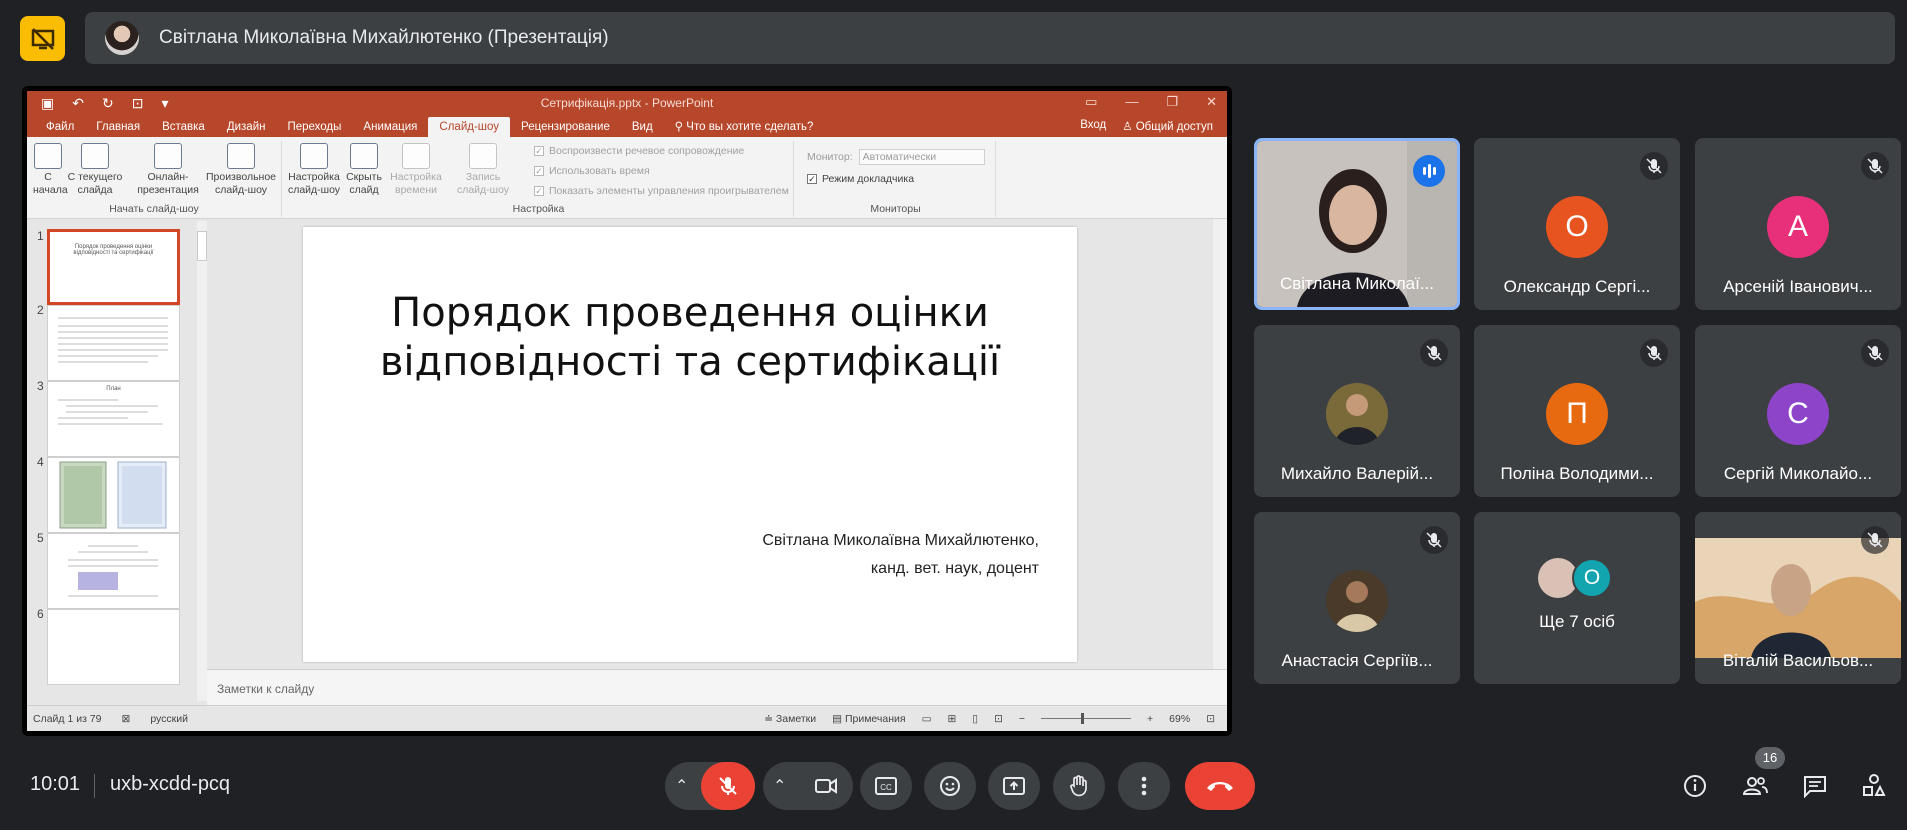 The height and width of the screenshot is (830, 1907). I want to click on custom-slideshow-label: Произвольное слайд-шоу, so click(241, 183).